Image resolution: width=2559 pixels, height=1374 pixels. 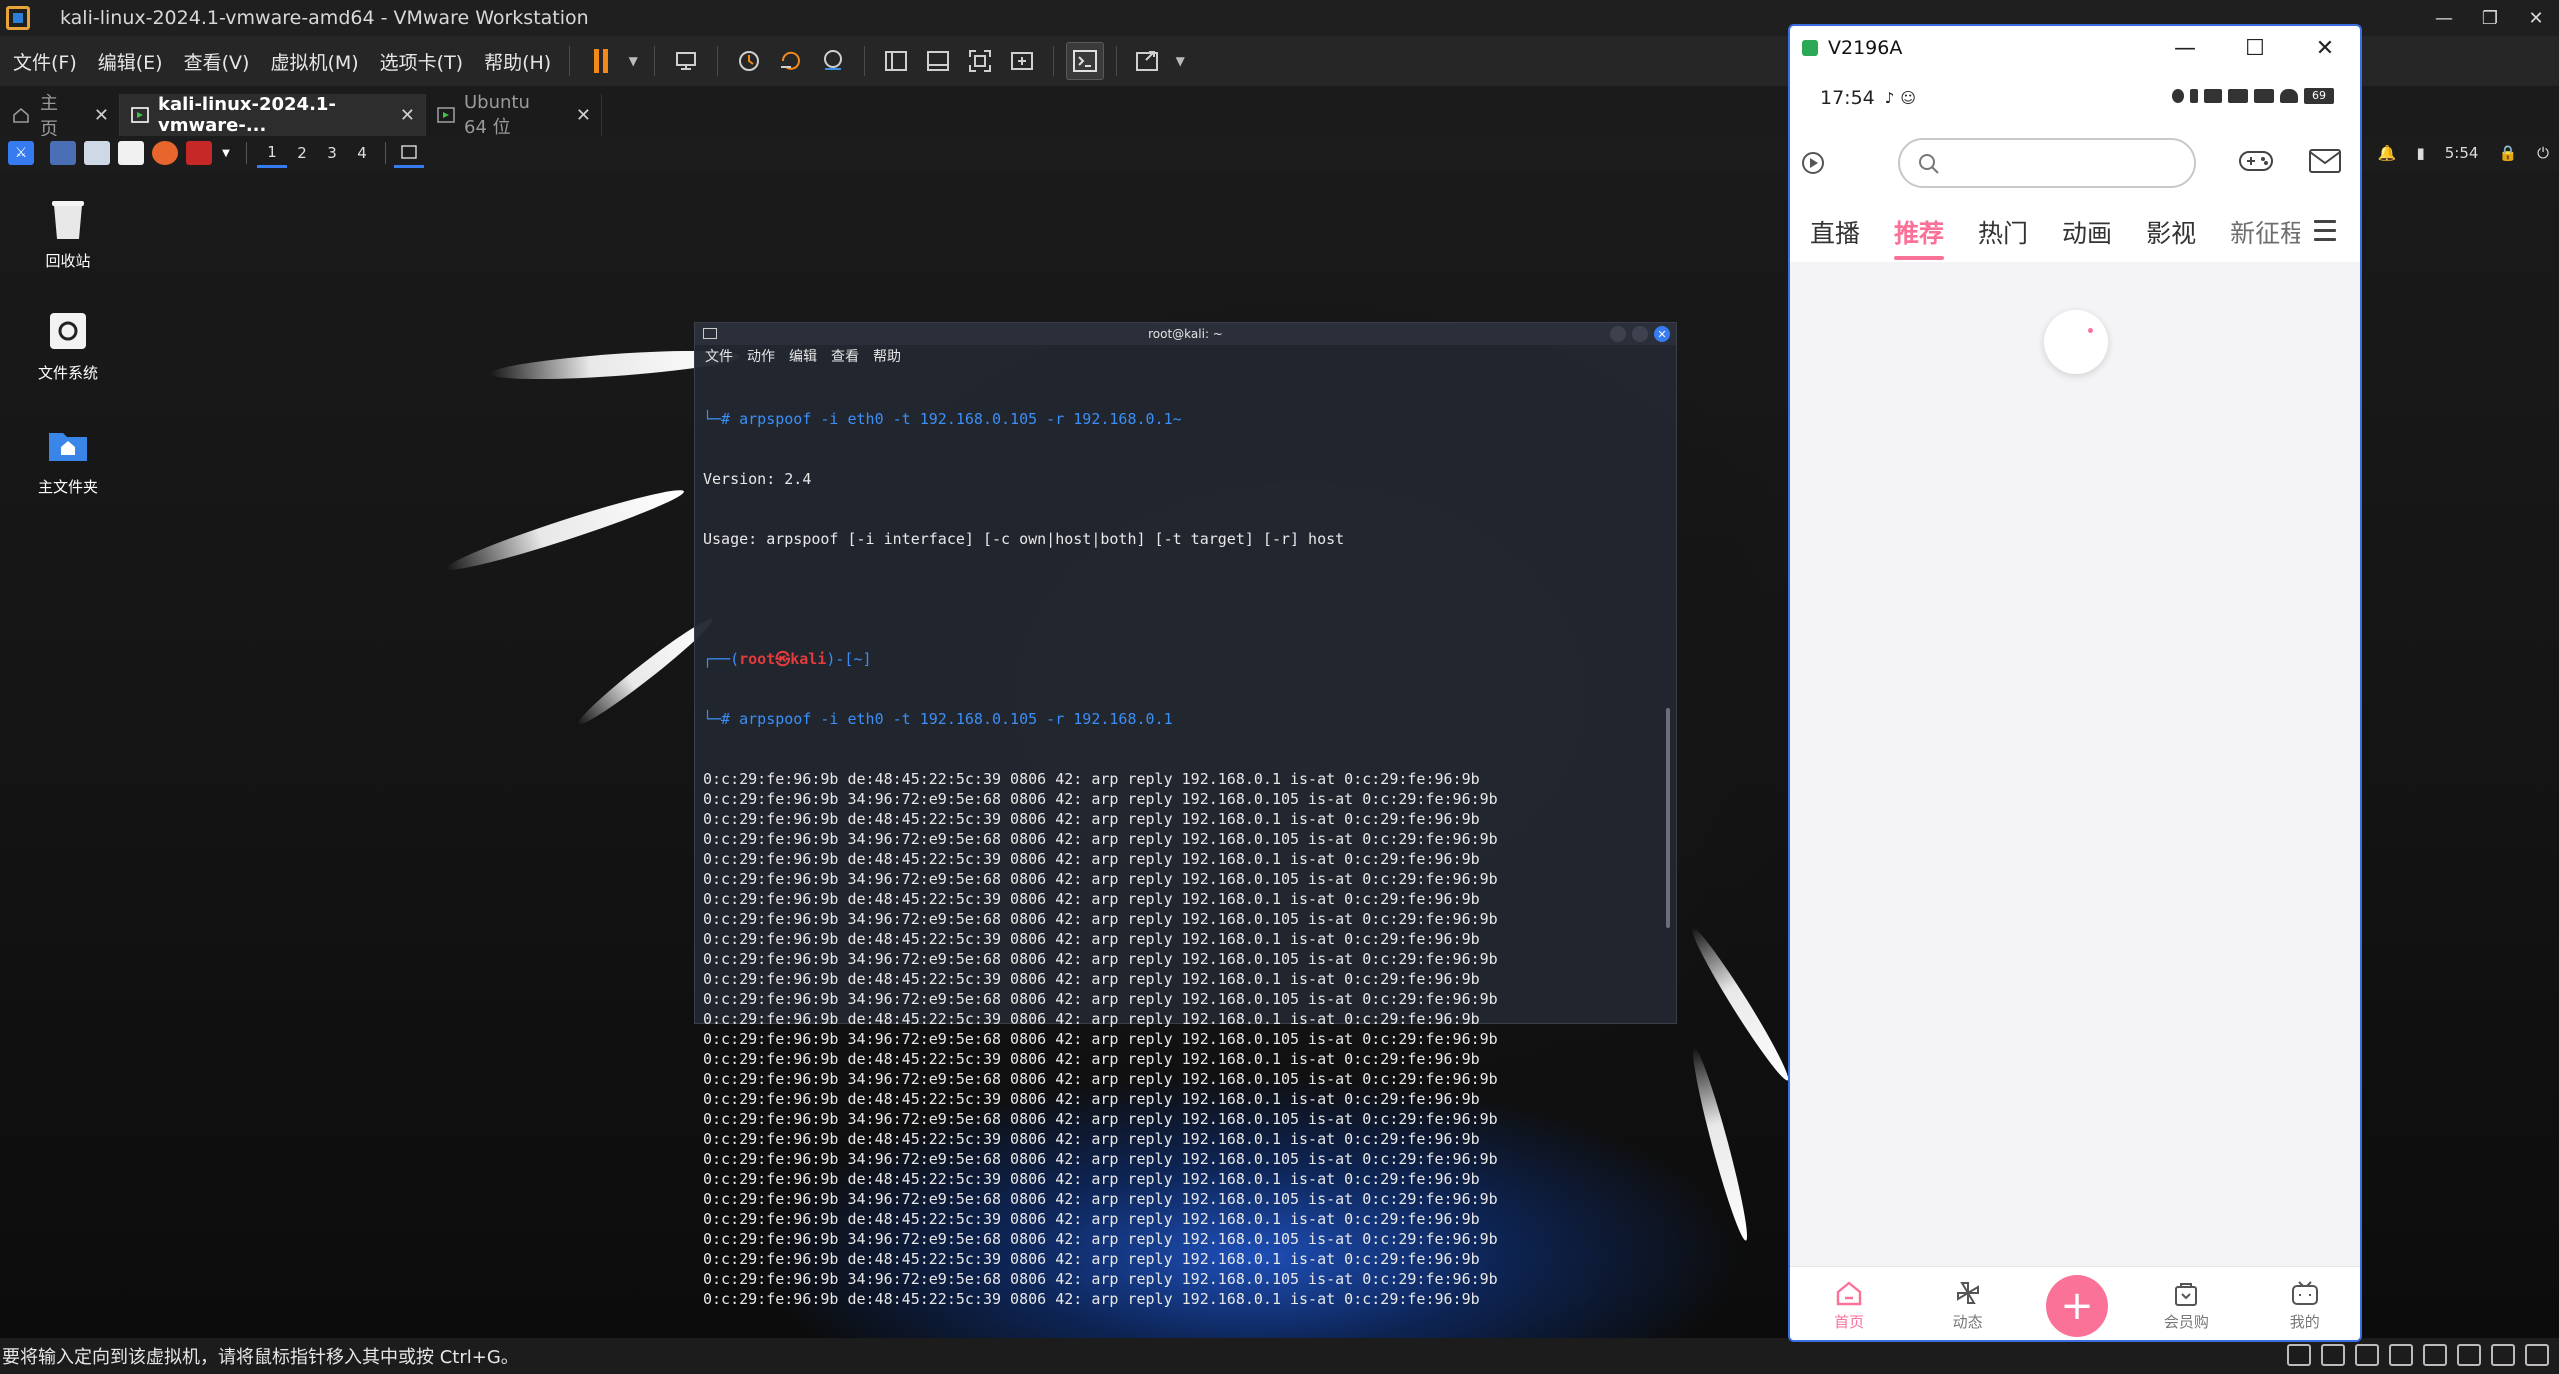 What do you see at coordinates (165, 153) in the screenshot?
I see `firefox-icon` at bounding box center [165, 153].